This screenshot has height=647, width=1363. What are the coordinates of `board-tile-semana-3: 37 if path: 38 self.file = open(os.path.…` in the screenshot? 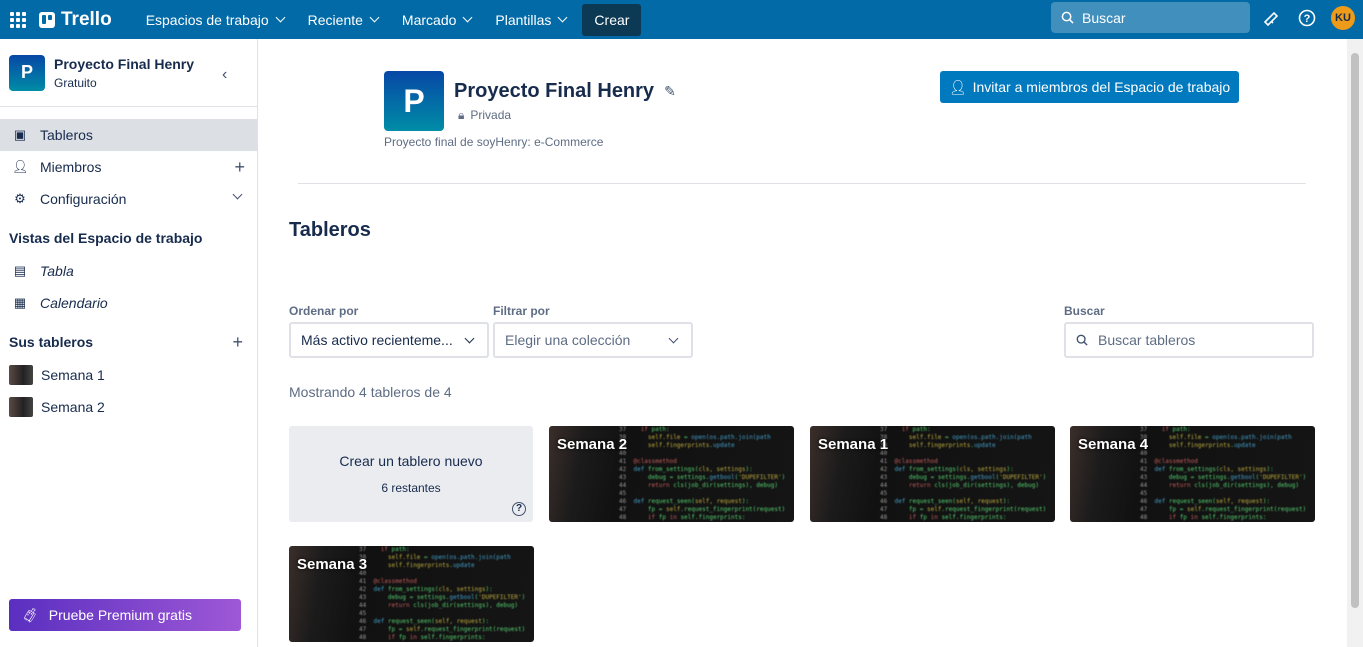 It's located at (411, 594).